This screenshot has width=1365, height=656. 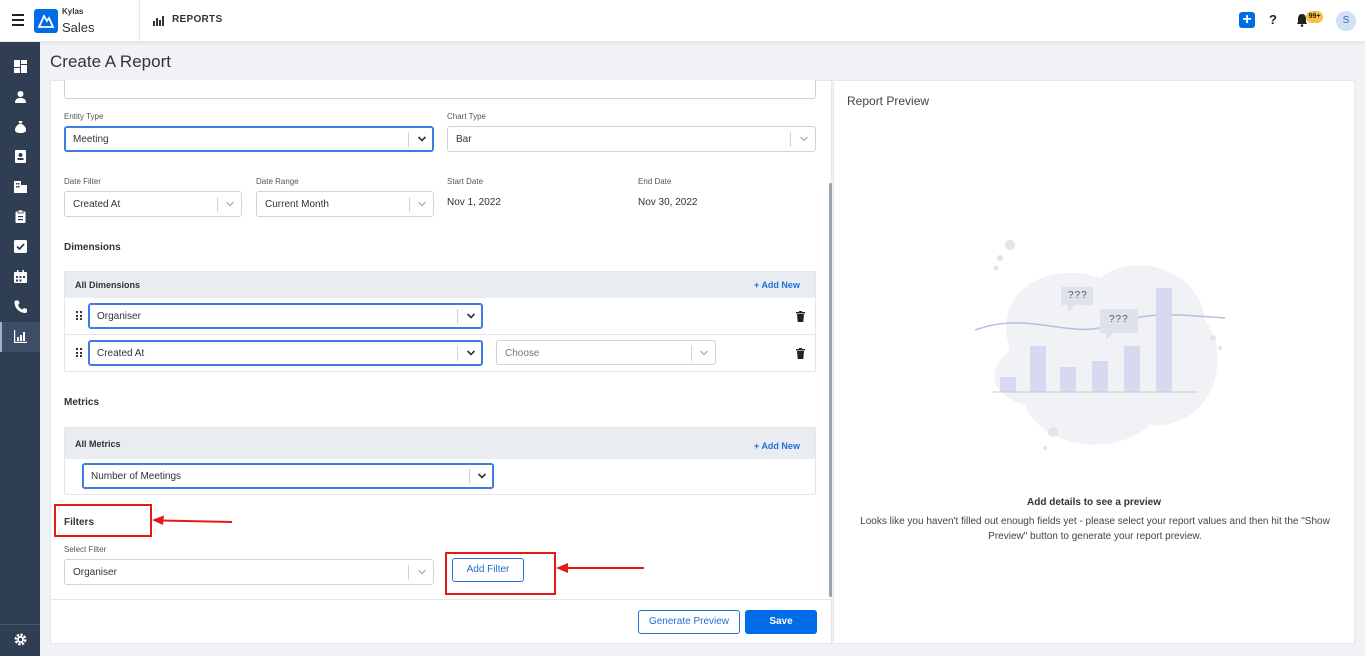 I want to click on hamburger-menu-icon, so click(x=18, y=20).